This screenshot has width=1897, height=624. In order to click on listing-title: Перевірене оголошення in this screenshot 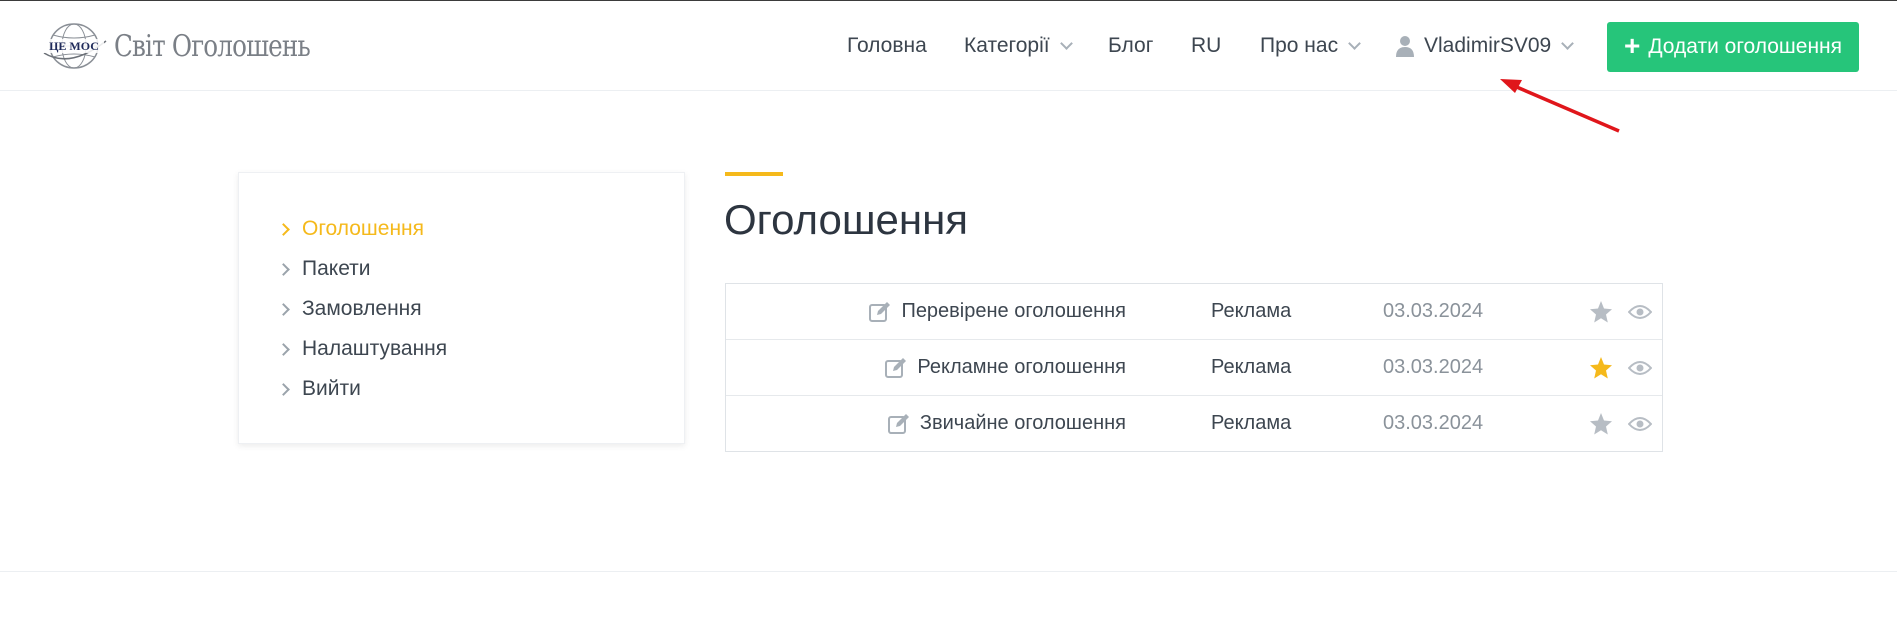, I will do `click(1013, 311)`.